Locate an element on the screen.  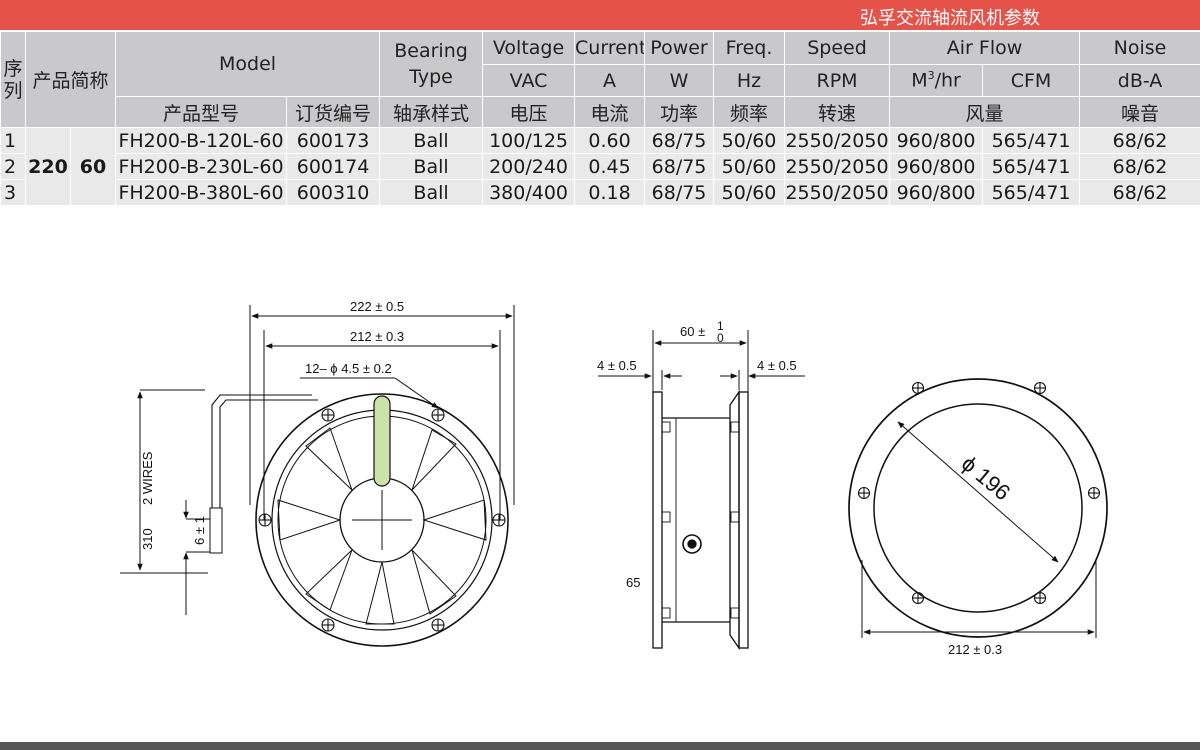
cn-header-noise: 噪音 is located at coordinates (1139, 112).